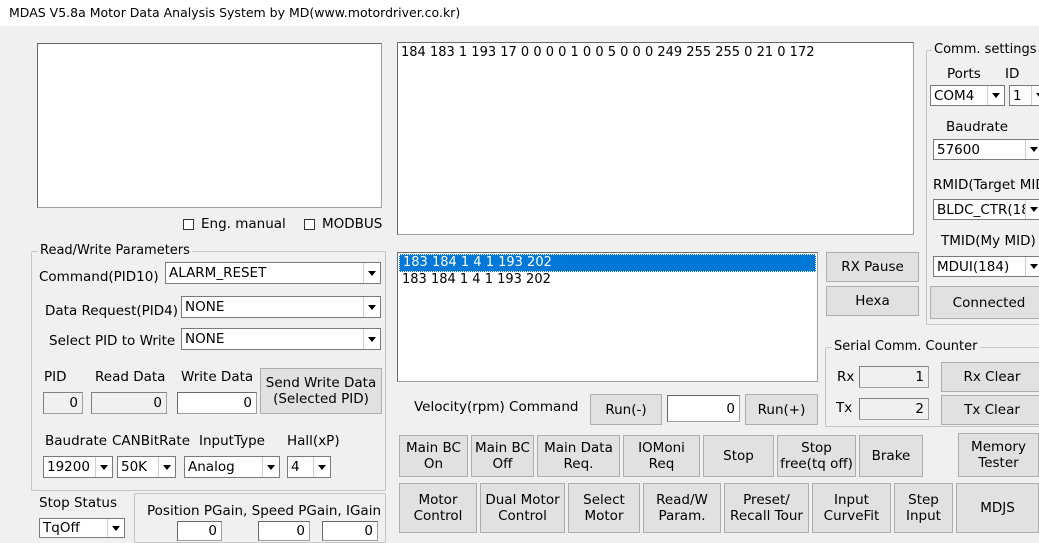  What do you see at coordinates (284, 531) in the screenshot?
I see `speed-pgain-input: 0` at bounding box center [284, 531].